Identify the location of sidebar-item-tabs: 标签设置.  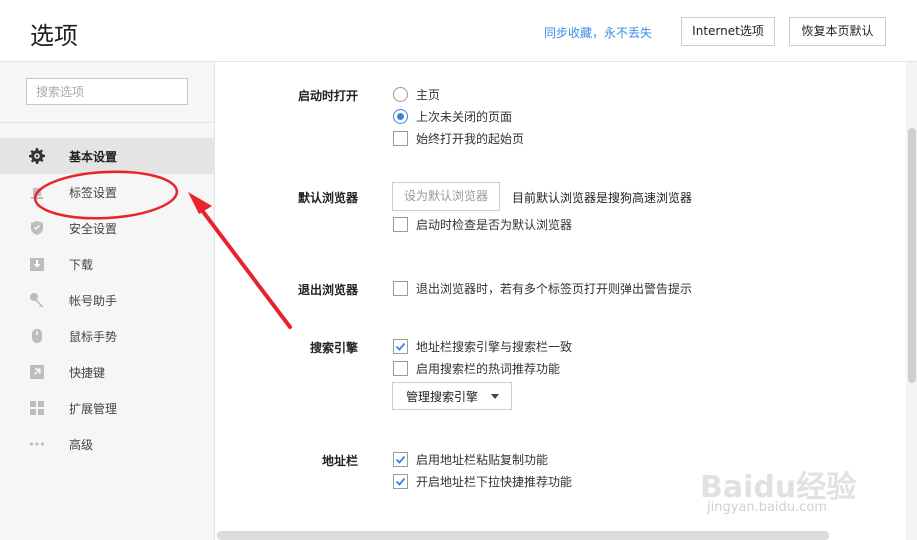
(107, 192).